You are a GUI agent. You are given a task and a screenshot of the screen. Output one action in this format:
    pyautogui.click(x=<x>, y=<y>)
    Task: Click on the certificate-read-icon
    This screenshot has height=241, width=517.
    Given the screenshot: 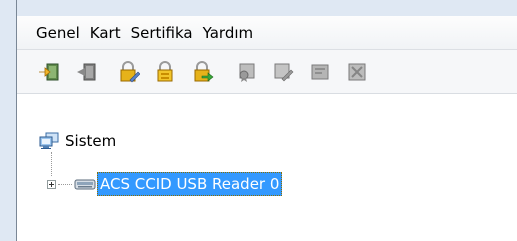 What is the action you would take?
    pyautogui.click(x=247, y=72)
    